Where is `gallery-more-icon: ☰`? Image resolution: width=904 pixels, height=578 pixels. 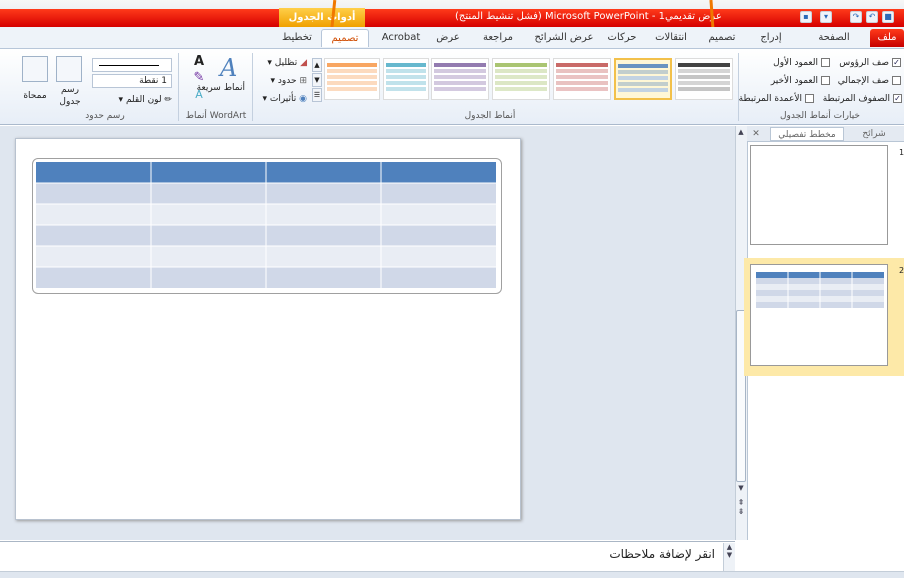 gallery-more-icon: ☰ is located at coordinates (317, 95).